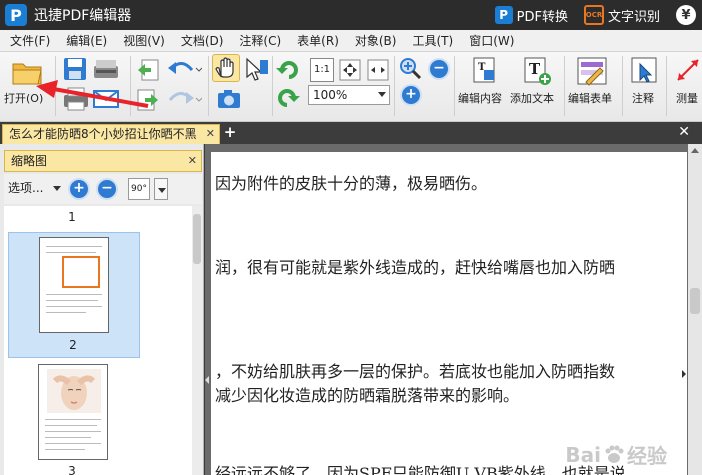  What do you see at coordinates (688, 70) in the screenshot?
I see `measure-icon` at bounding box center [688, 70].